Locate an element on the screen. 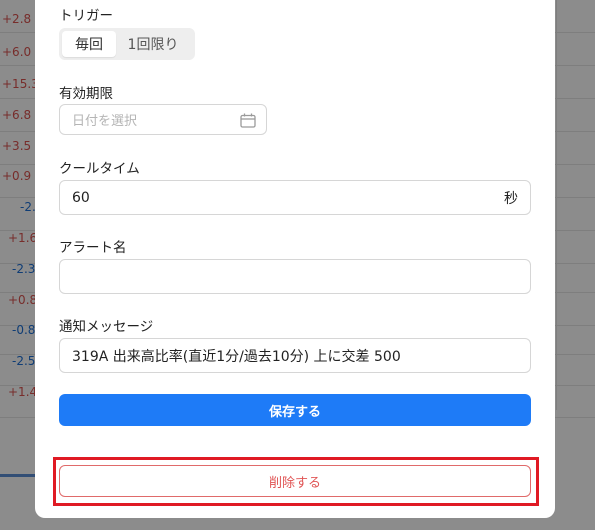 This screenshot has width=595, height=530. message-input: 319A 出来高比率(直近1分/過去10分) 上に交差 500 is located at coordinates (295, 355).